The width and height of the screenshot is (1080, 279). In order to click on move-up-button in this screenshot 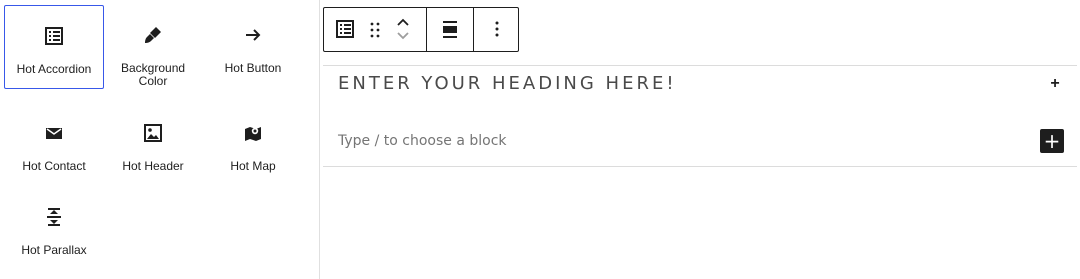, I will do `click(403, 19)`.